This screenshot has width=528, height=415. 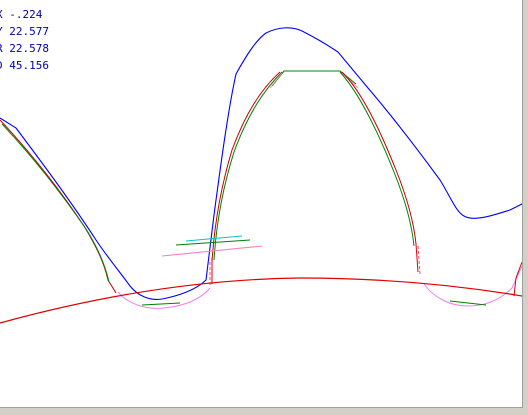 I want to click on left-tooth-flank-red, so click(x=58, y=206).